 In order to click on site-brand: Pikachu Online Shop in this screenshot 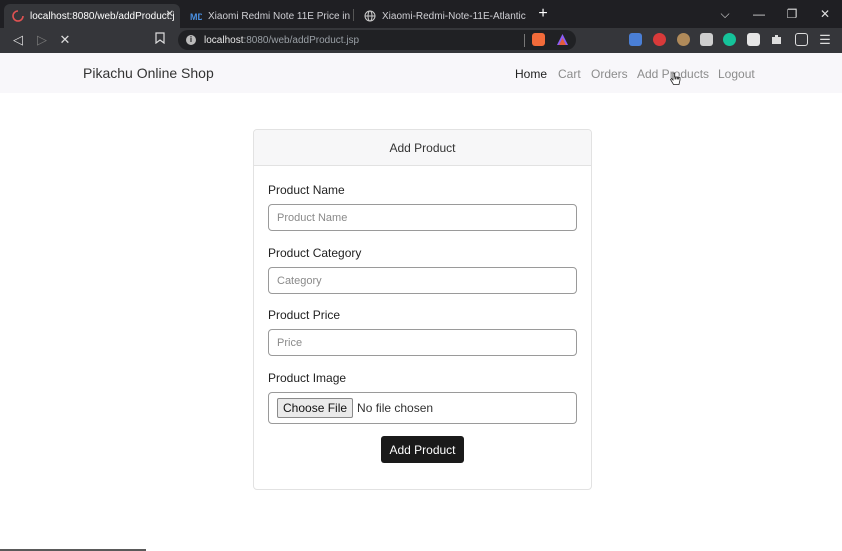, I will do `click(148, 73)`.